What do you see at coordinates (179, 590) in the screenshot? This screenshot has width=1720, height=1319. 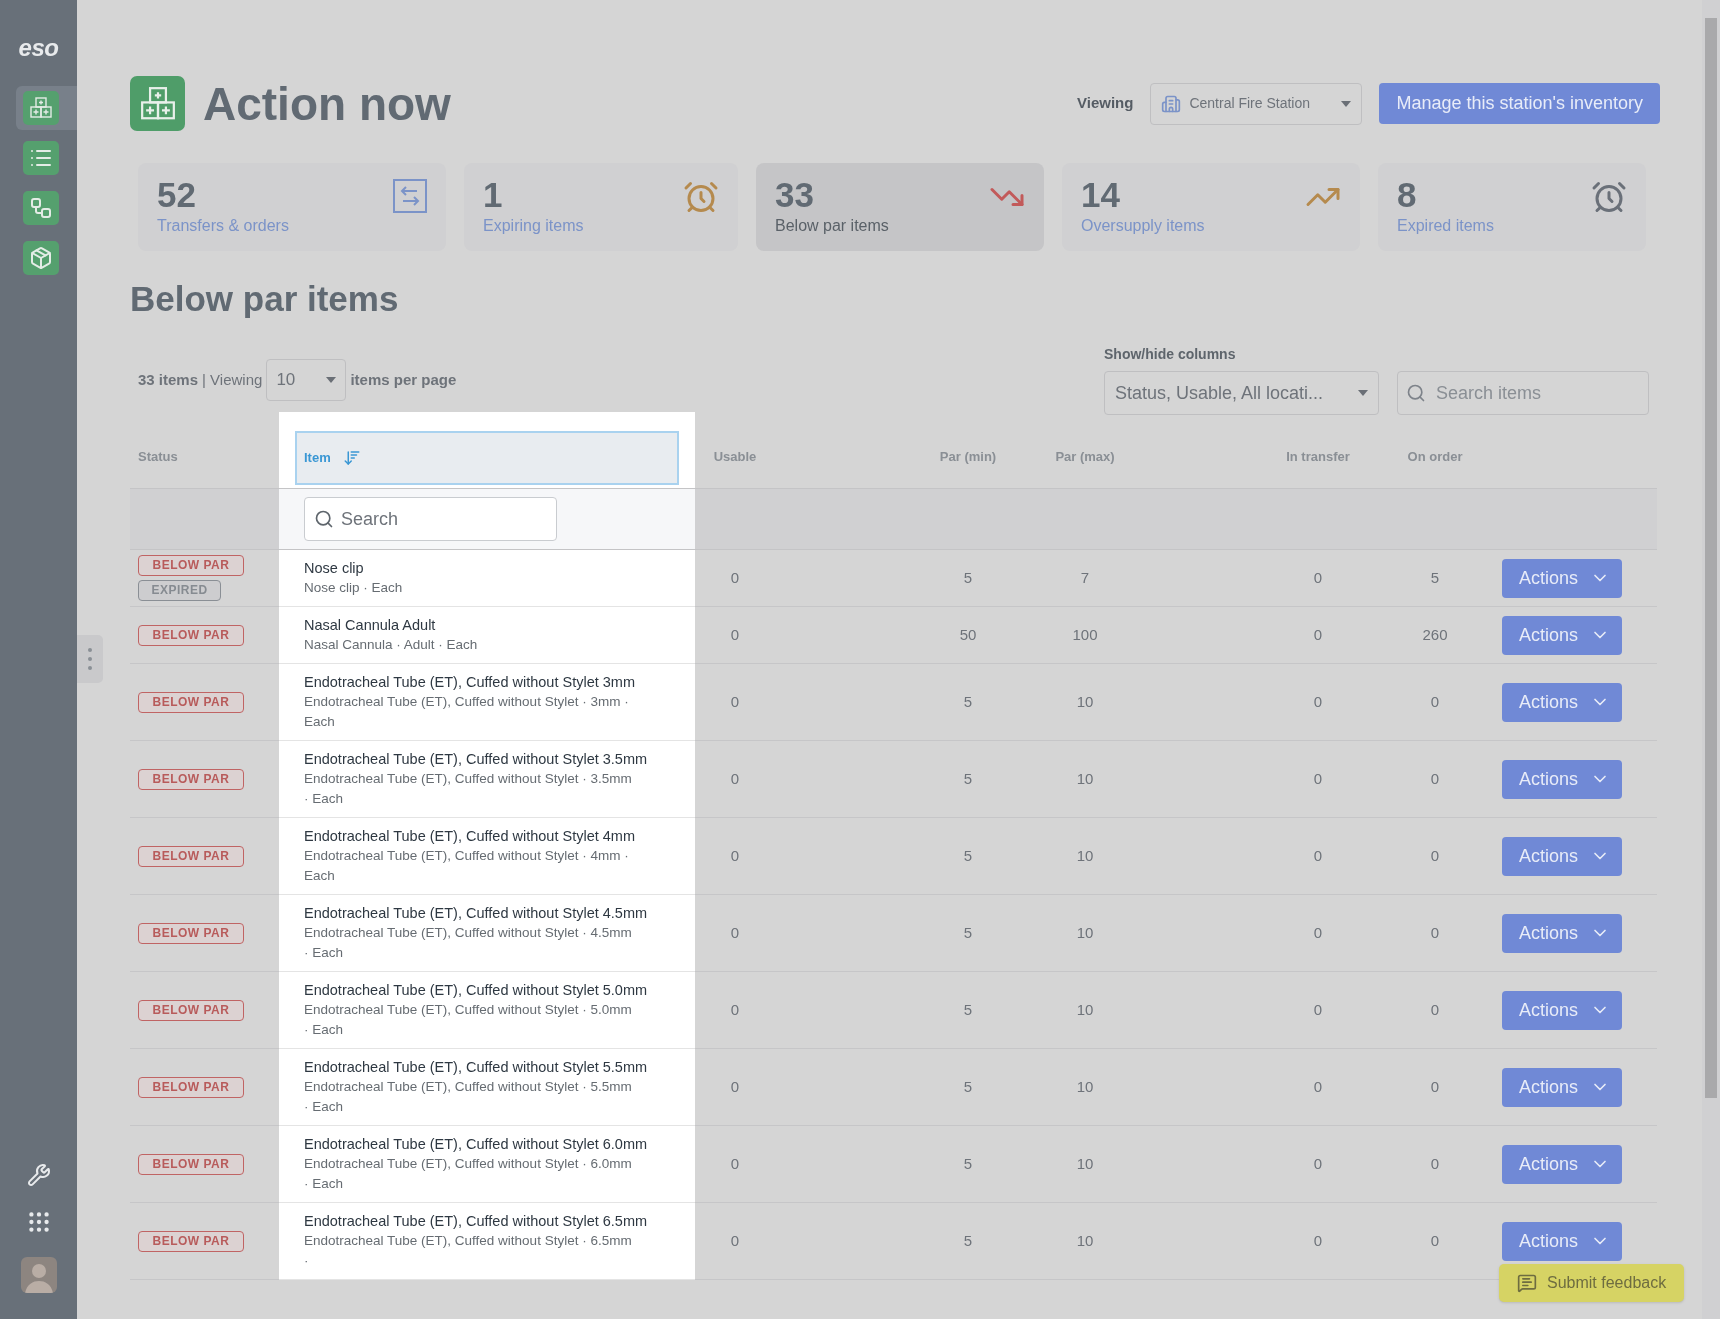 I see `status-badge: EXPIRED` at bounding box center [179, 590].